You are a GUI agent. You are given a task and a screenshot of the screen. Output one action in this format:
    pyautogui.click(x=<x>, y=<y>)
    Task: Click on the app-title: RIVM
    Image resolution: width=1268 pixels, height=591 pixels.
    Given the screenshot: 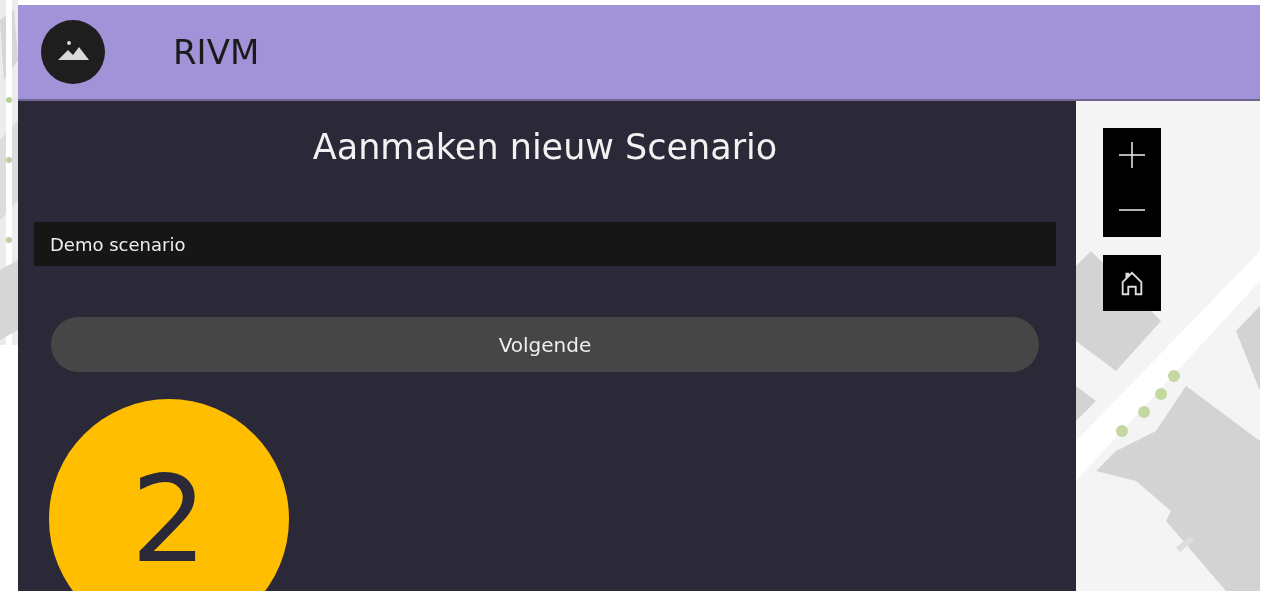 What is the action you would take?
    pyautogui.click(x=216, y=52)
    